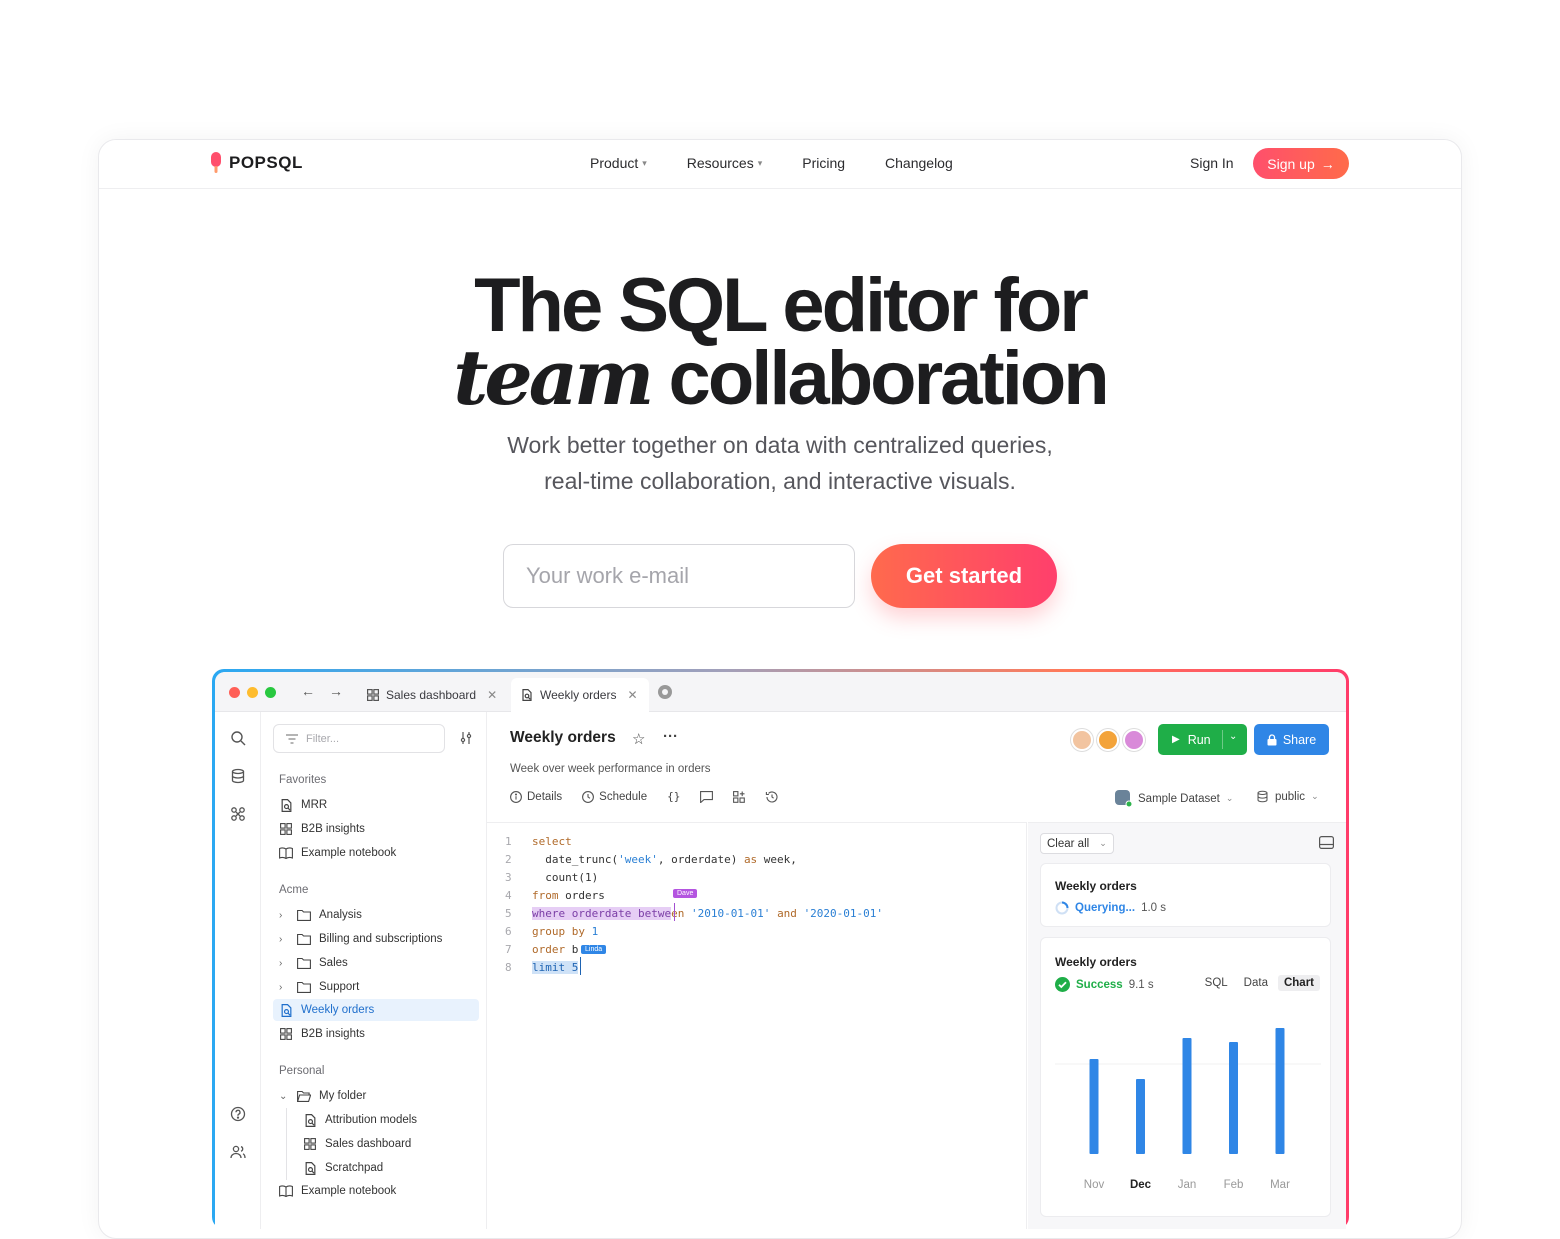  I want to click on run-label: Run, so click(1199, 739).